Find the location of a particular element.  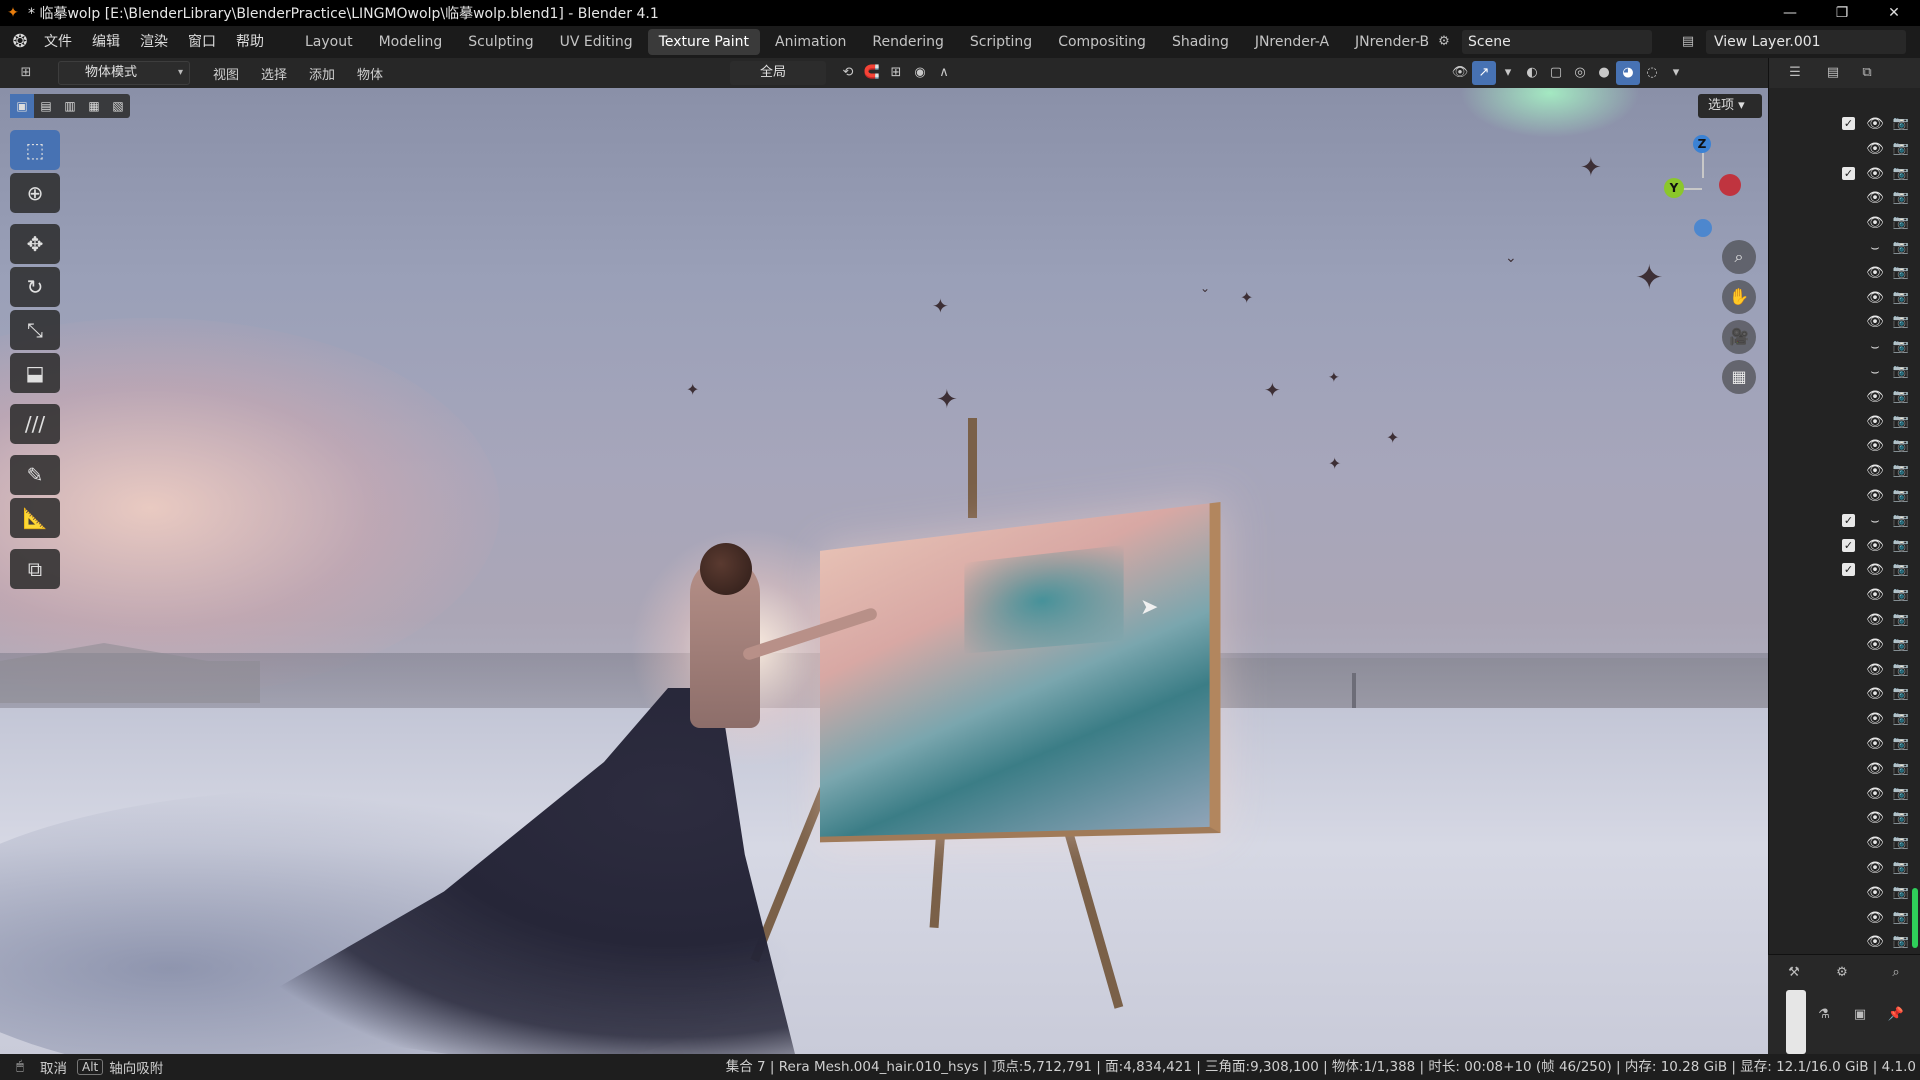

editor-type-icon: ⊞ is located at coordinates (26, 73).